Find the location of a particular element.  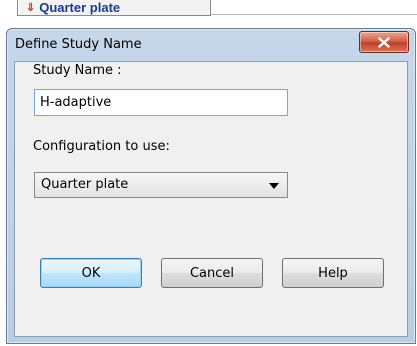

dialog-title: Define Study Name is located at coordinates (78, 44).